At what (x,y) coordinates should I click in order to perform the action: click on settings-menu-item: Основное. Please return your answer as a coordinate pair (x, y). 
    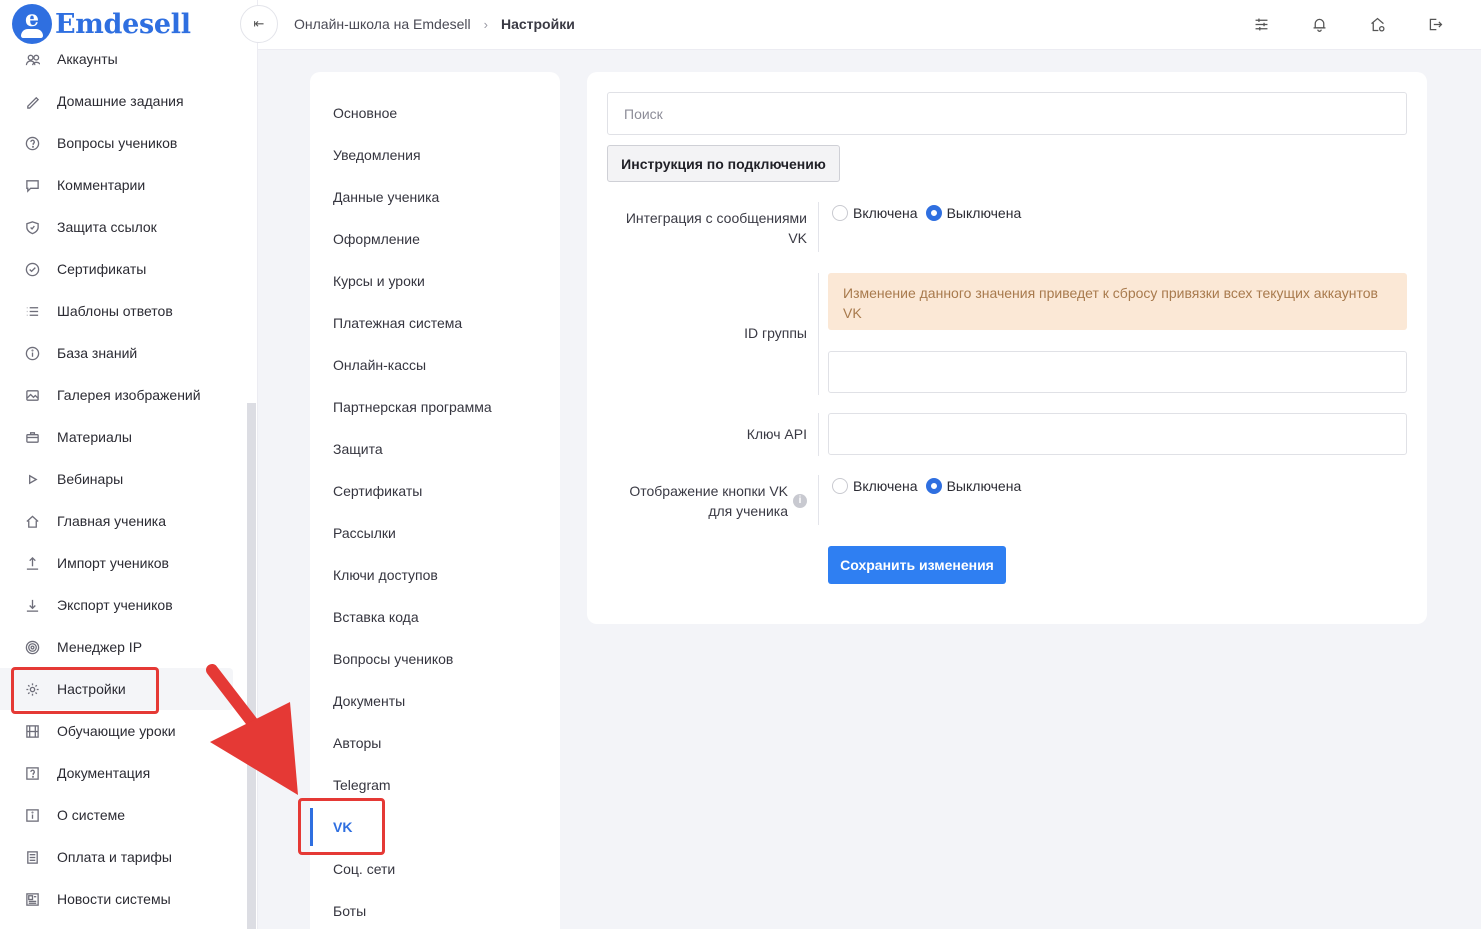
    Looking at the image, I should click on (365, 113).